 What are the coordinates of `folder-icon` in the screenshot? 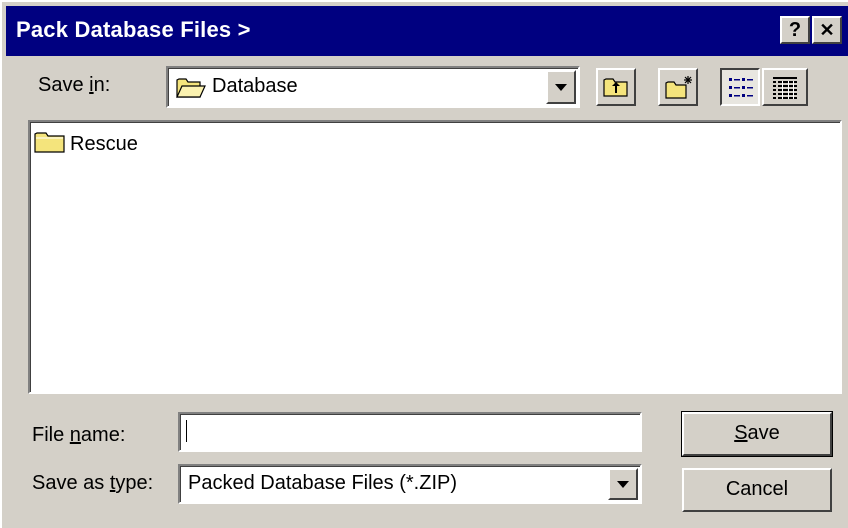 It's located at (50, 144).